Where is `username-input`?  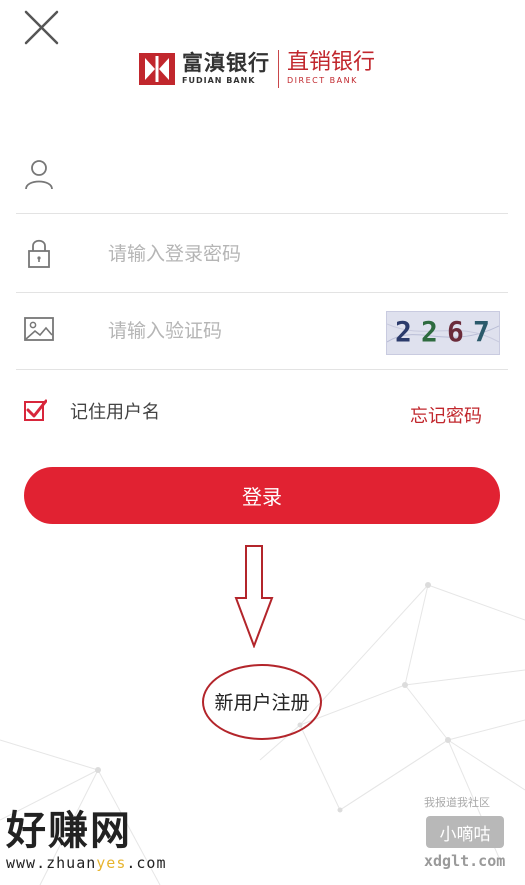 username-input is located at coordinates (238, 175).